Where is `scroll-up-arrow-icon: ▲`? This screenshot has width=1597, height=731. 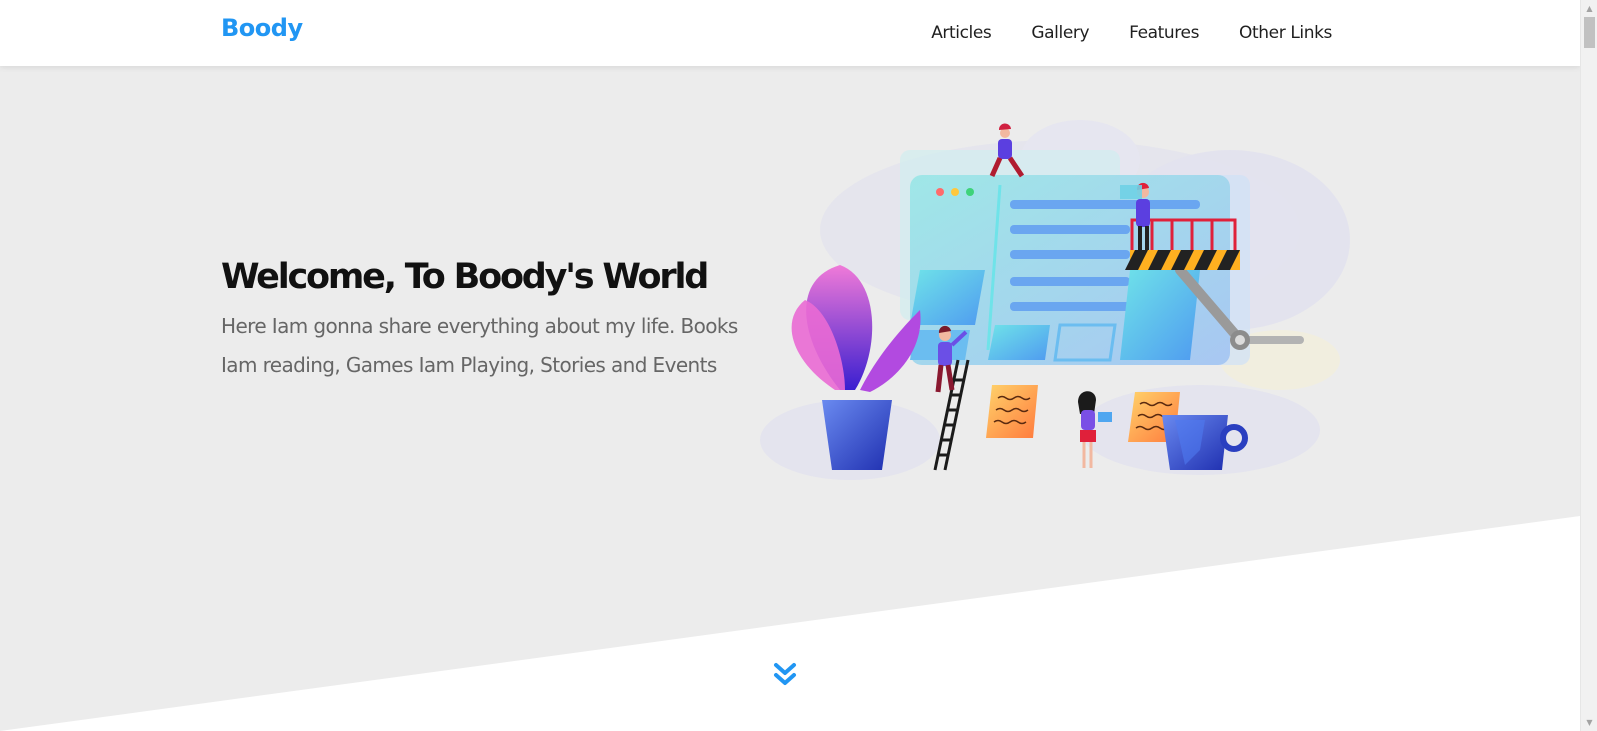 scroll-up-arrow-icon: ▲ is located at coordinates (1589, 8).